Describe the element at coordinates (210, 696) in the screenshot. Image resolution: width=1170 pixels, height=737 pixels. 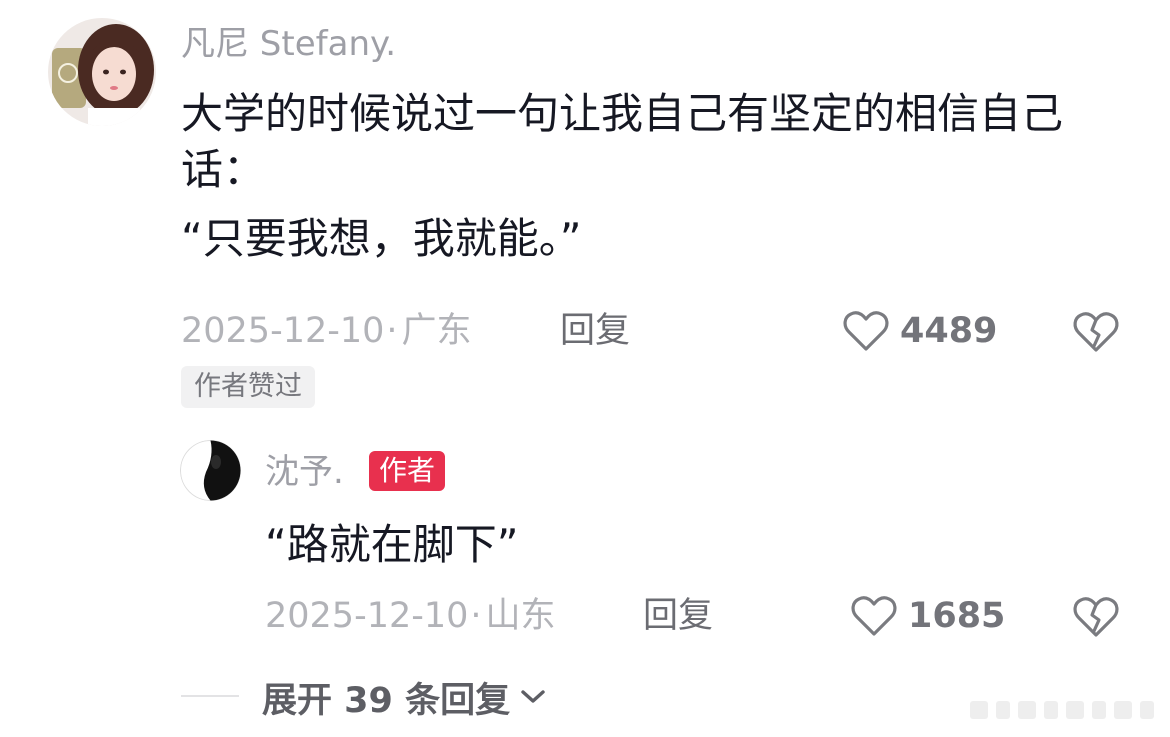
I see `expand-divider` at that location.